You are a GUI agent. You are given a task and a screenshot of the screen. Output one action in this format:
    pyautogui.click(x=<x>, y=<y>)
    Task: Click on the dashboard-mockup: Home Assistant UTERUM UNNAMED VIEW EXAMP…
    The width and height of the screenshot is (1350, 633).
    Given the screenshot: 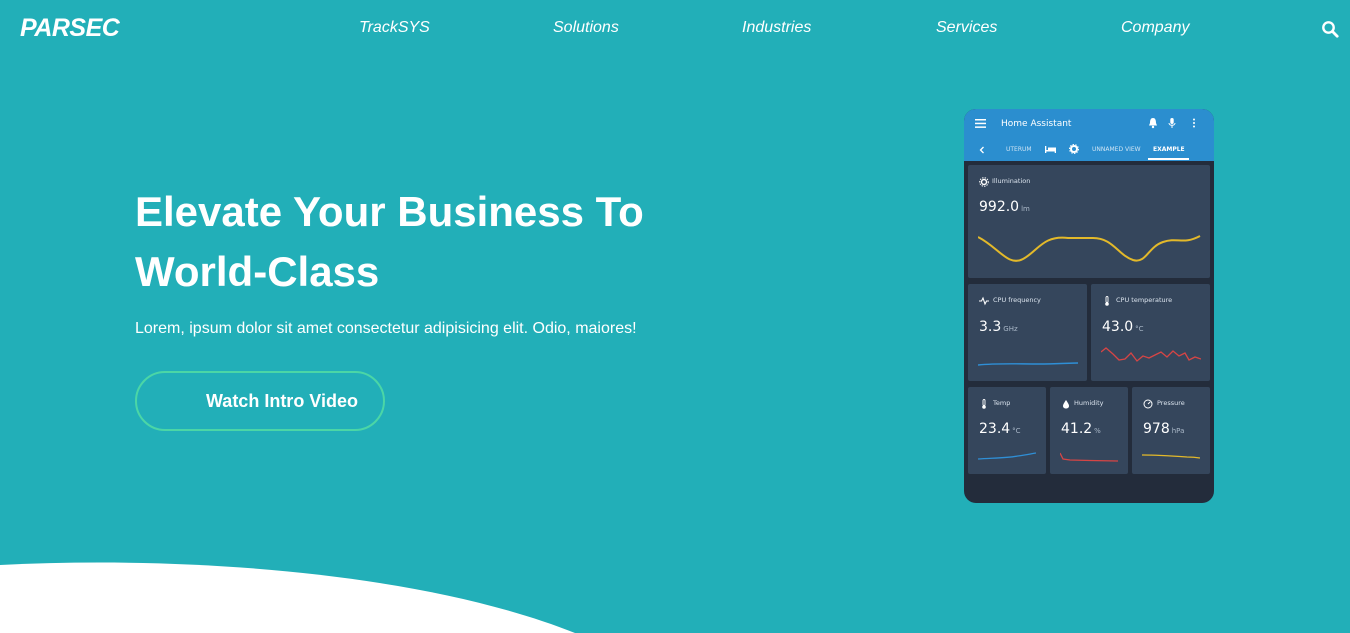 What is the action you would take?
    pyautogui.click(x=1089, y=306)
    